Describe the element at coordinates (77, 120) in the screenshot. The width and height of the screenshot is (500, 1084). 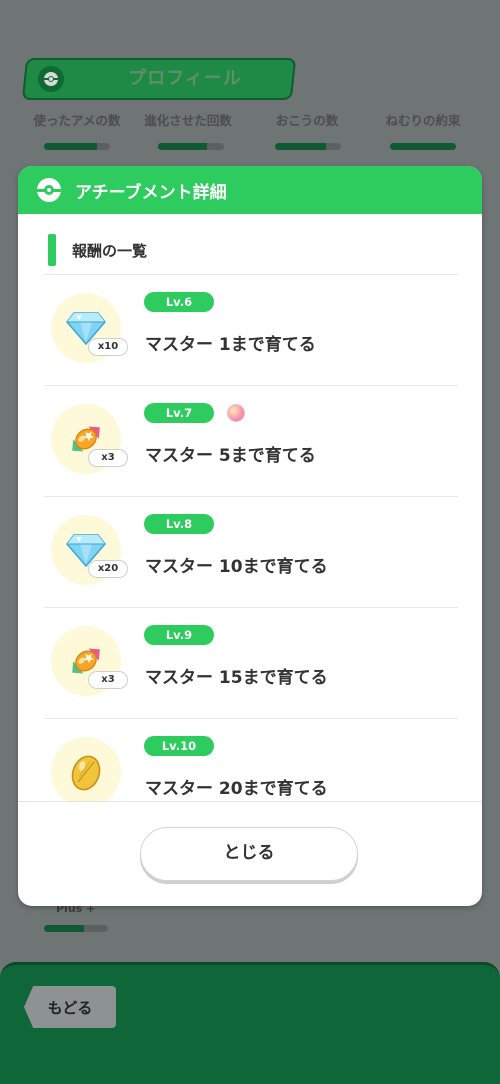
I see `stat-label-candies-used: 使ったアメの数` at that location.